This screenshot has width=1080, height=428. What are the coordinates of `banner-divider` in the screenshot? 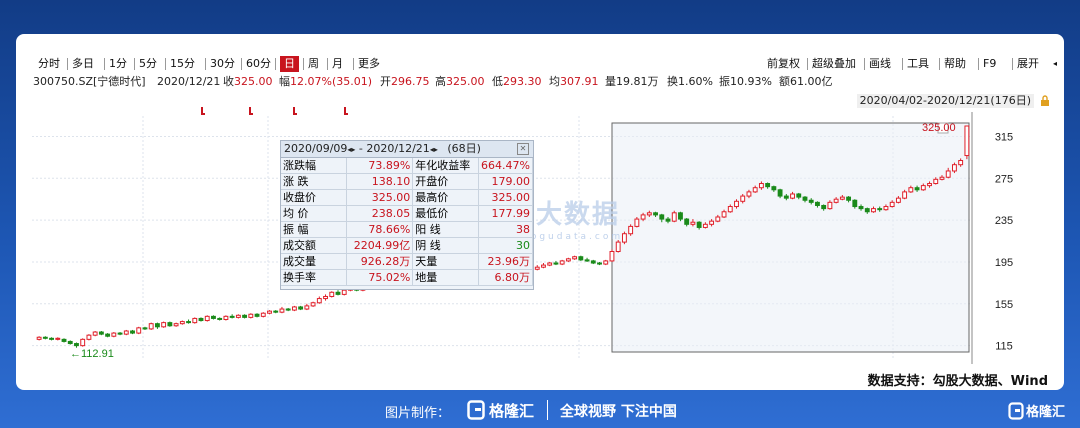 It's located at (547, 410).